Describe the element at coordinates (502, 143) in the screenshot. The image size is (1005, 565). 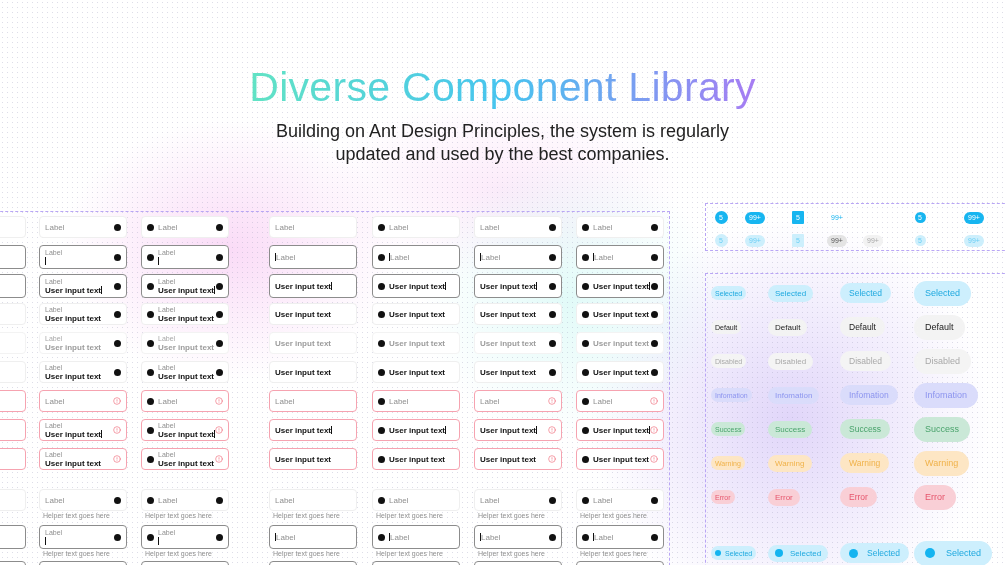
I see `page-subtitle: Building on Ant Design Principles, the system is regularly updated and used by the best companies.` at that location.